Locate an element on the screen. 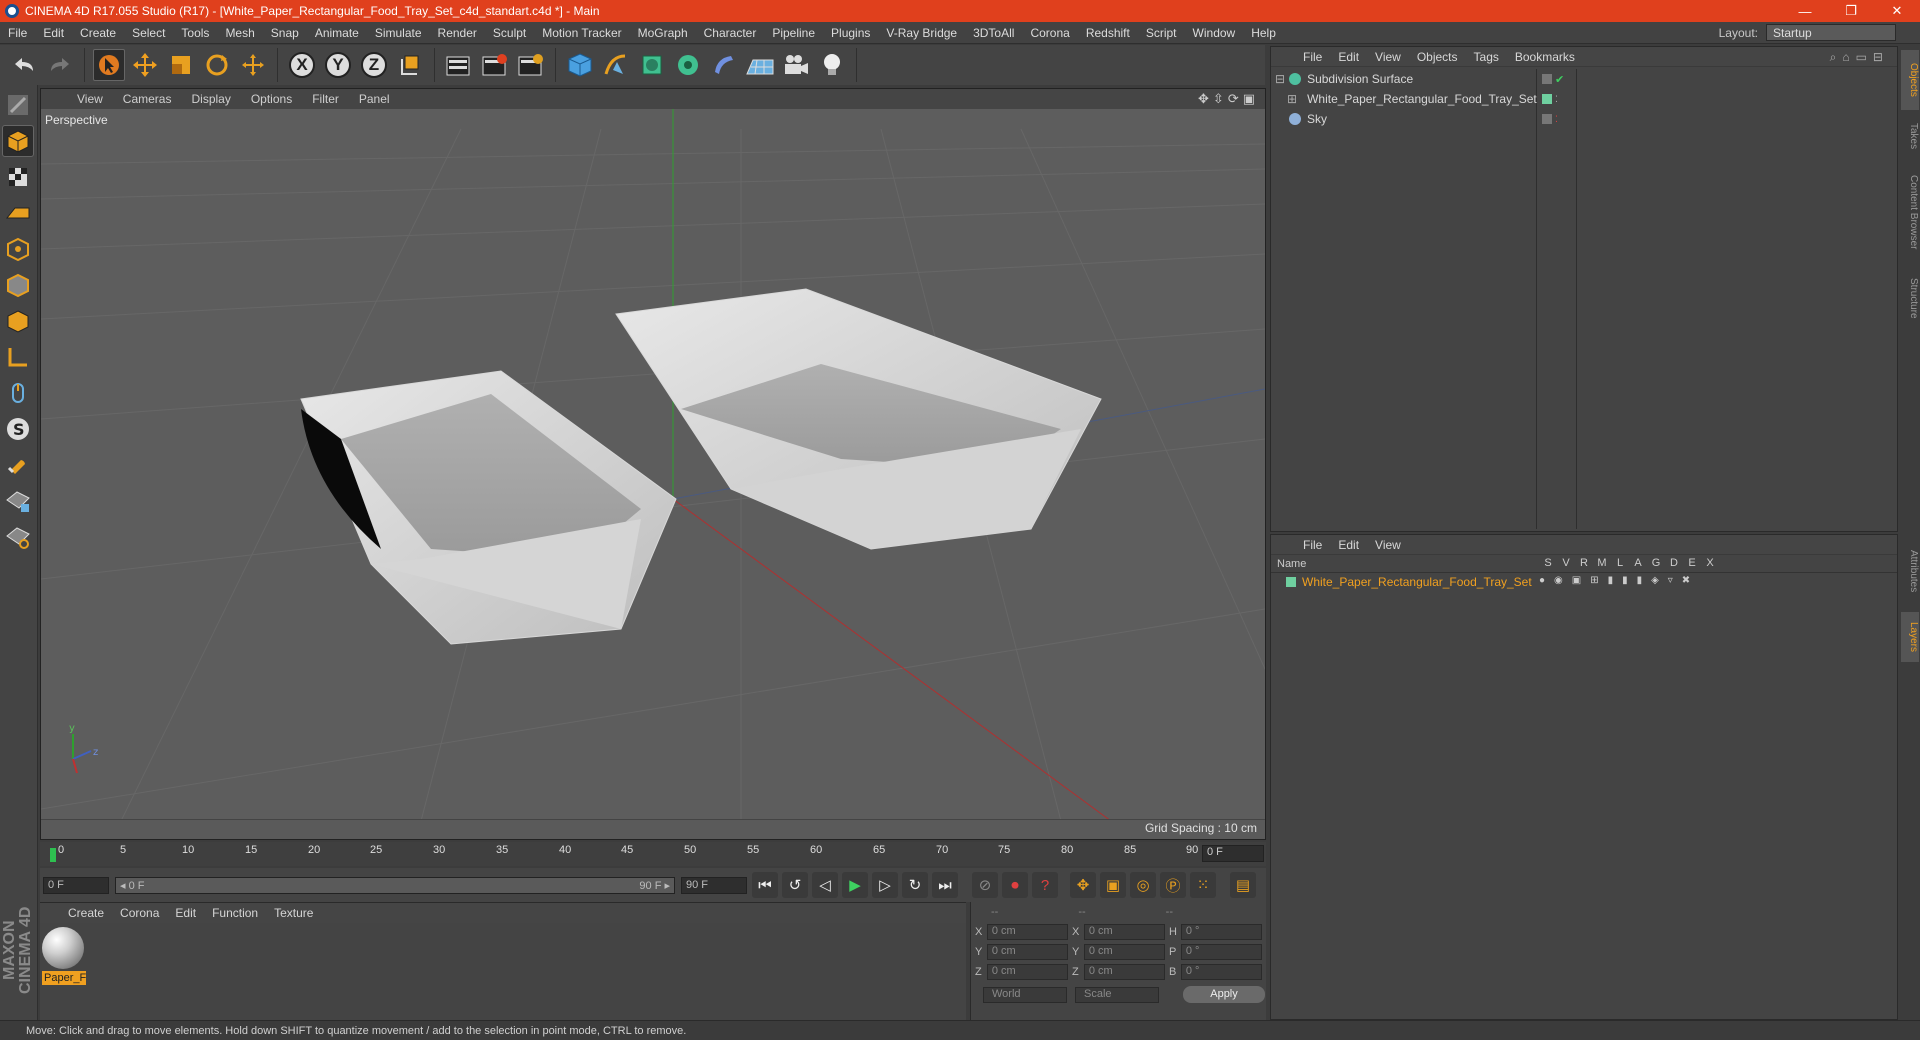 The image size is (1920, 1040). previous-frame-icon: ◁ is located at coordinates (825, 885).